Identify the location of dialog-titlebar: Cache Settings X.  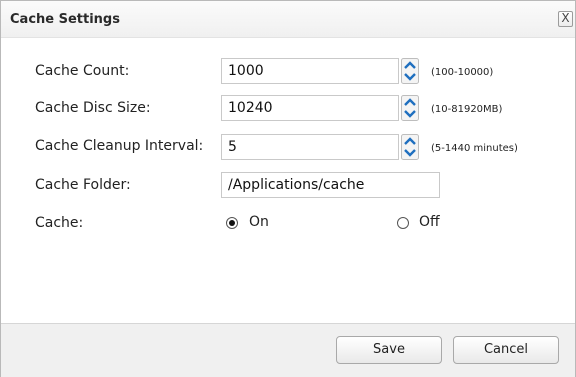
(288, 19).